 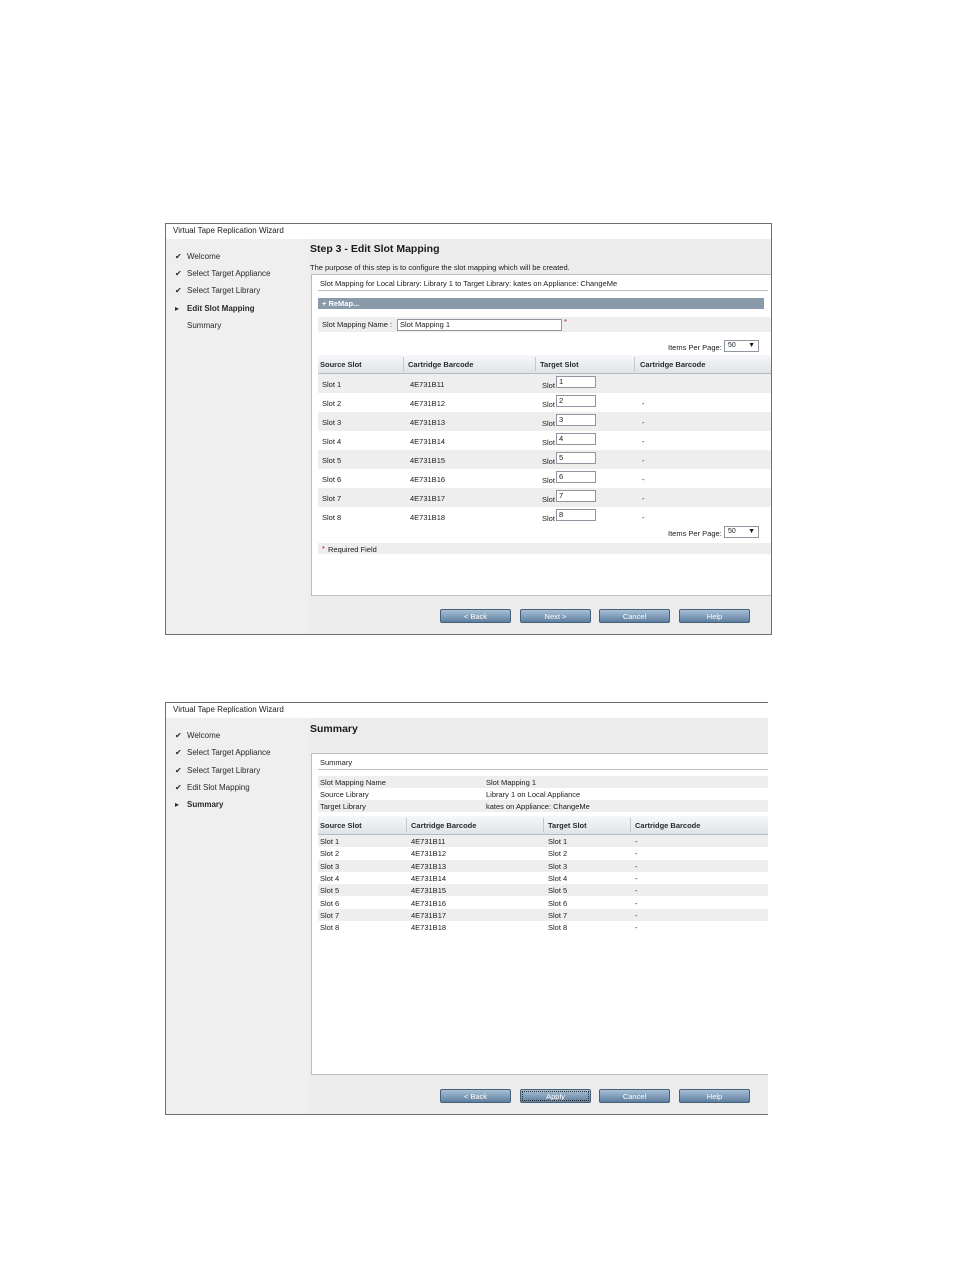 I want to click on mapping-name-label: Slot Mapping Name :, so click(x=357, y=324).